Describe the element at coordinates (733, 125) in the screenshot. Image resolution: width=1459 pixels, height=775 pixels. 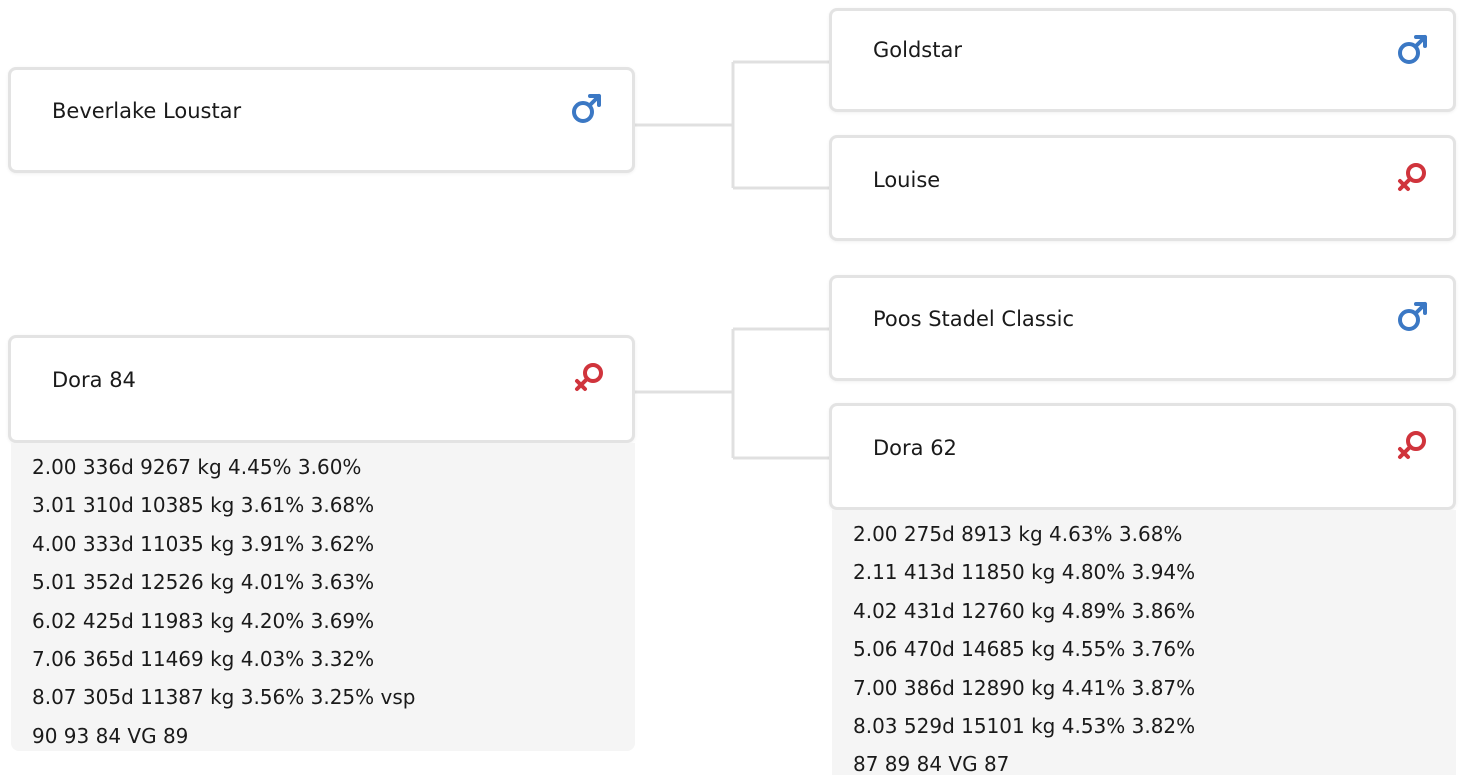
I see `connector-sire-parents` at that location.